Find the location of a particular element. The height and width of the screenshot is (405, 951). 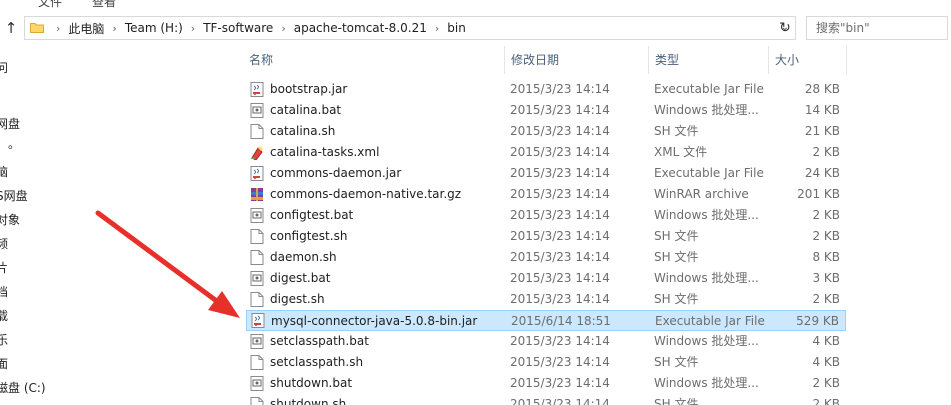

nav-item: 乐 is located at coordinates (4, 339).